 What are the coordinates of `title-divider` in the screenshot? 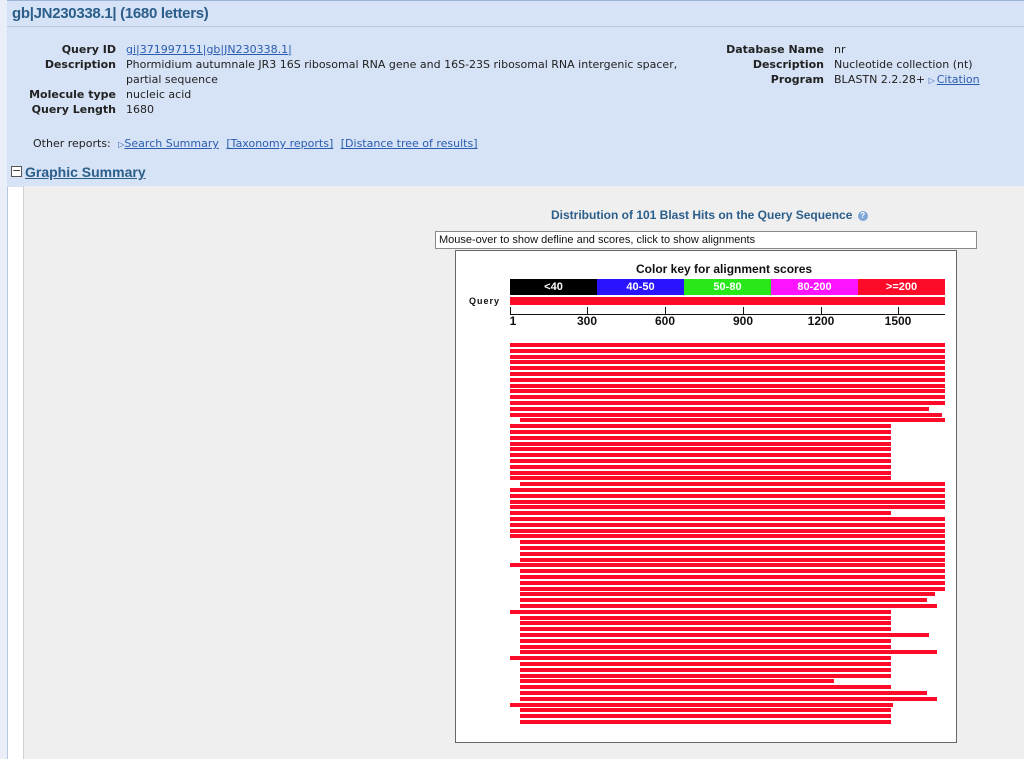 It's located at (515, 26).